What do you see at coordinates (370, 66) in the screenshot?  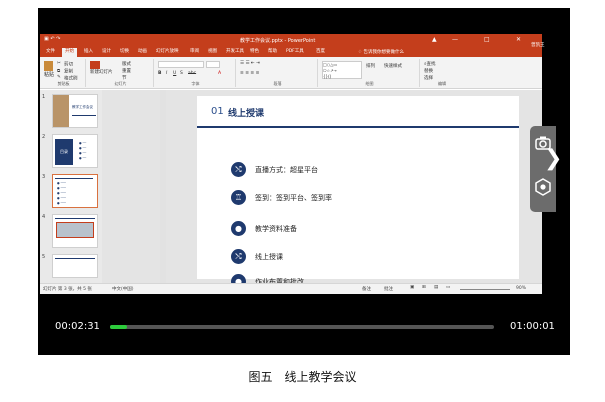 I see `arrange-button: 排列` at bounding box center [370, 66].